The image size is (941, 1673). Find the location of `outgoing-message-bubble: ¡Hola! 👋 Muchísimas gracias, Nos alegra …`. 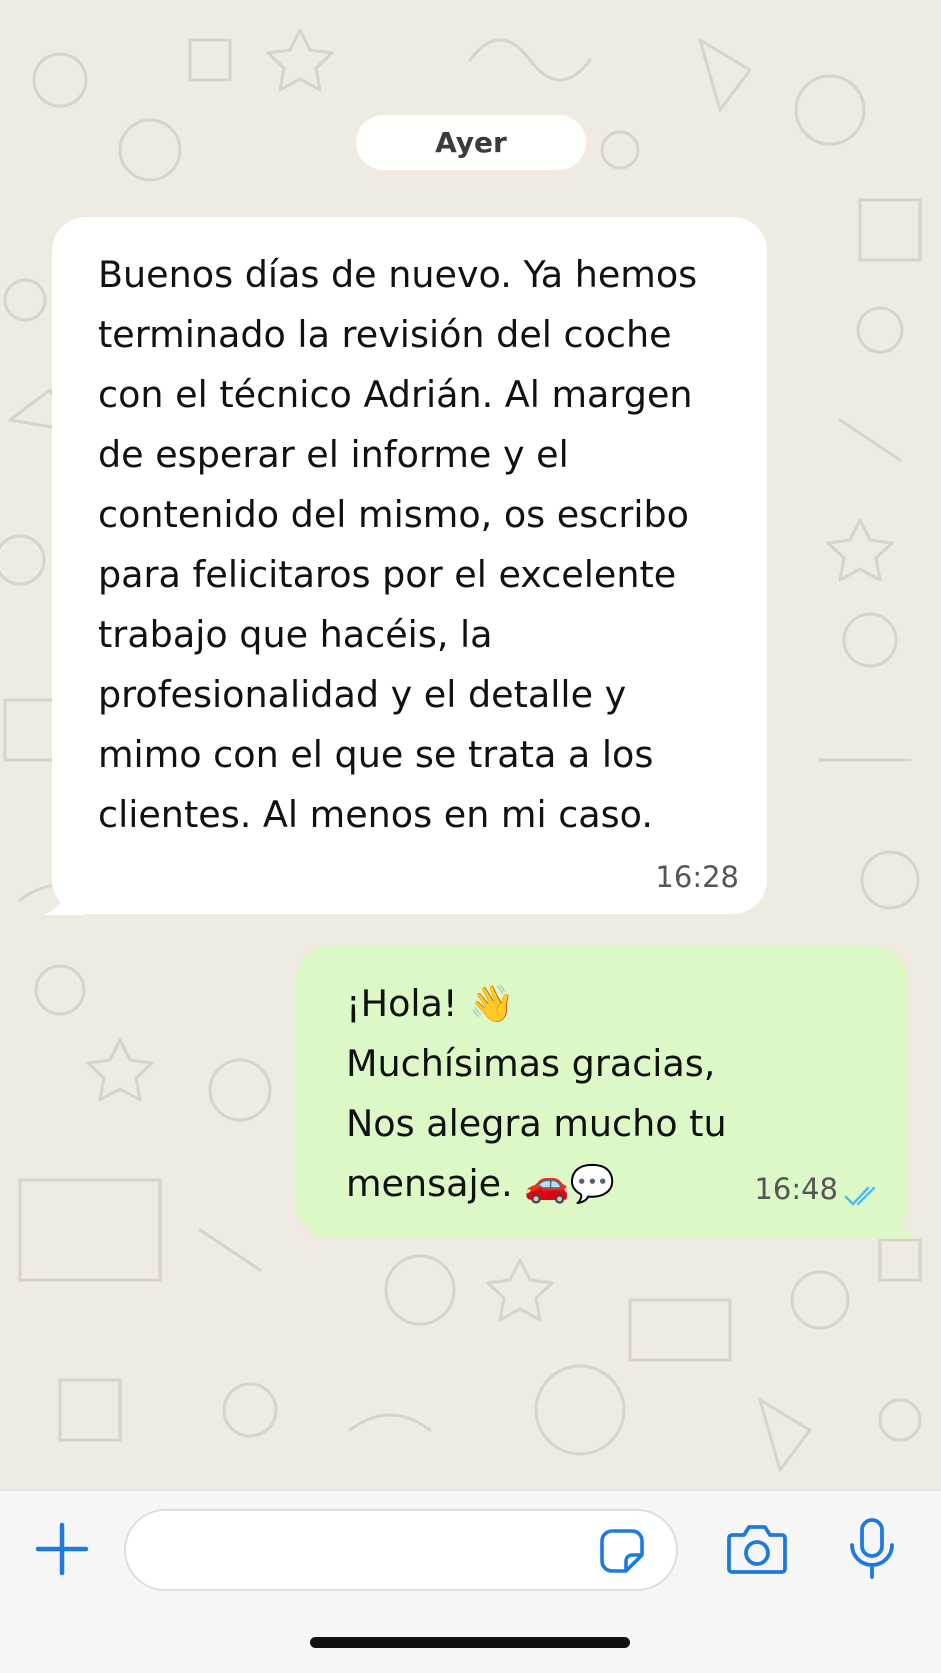

outgoing-message-bubble: ¡Hola! 👋 Muchísimas gracias, Nos alegra … is located at coordinates (607, 1092).